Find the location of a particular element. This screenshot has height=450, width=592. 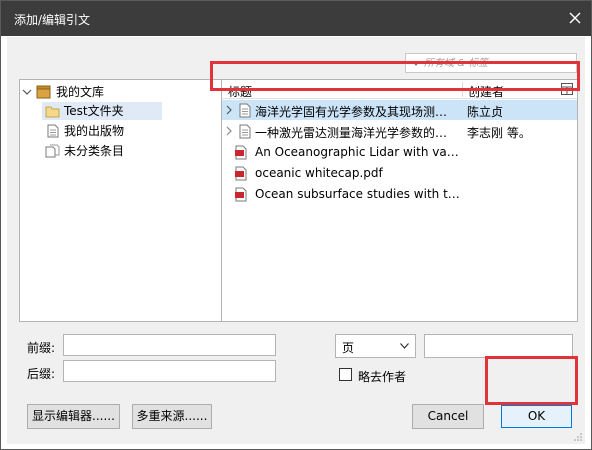

tree-item-my-library: 我的文库 is located at coordinates (117, 92).